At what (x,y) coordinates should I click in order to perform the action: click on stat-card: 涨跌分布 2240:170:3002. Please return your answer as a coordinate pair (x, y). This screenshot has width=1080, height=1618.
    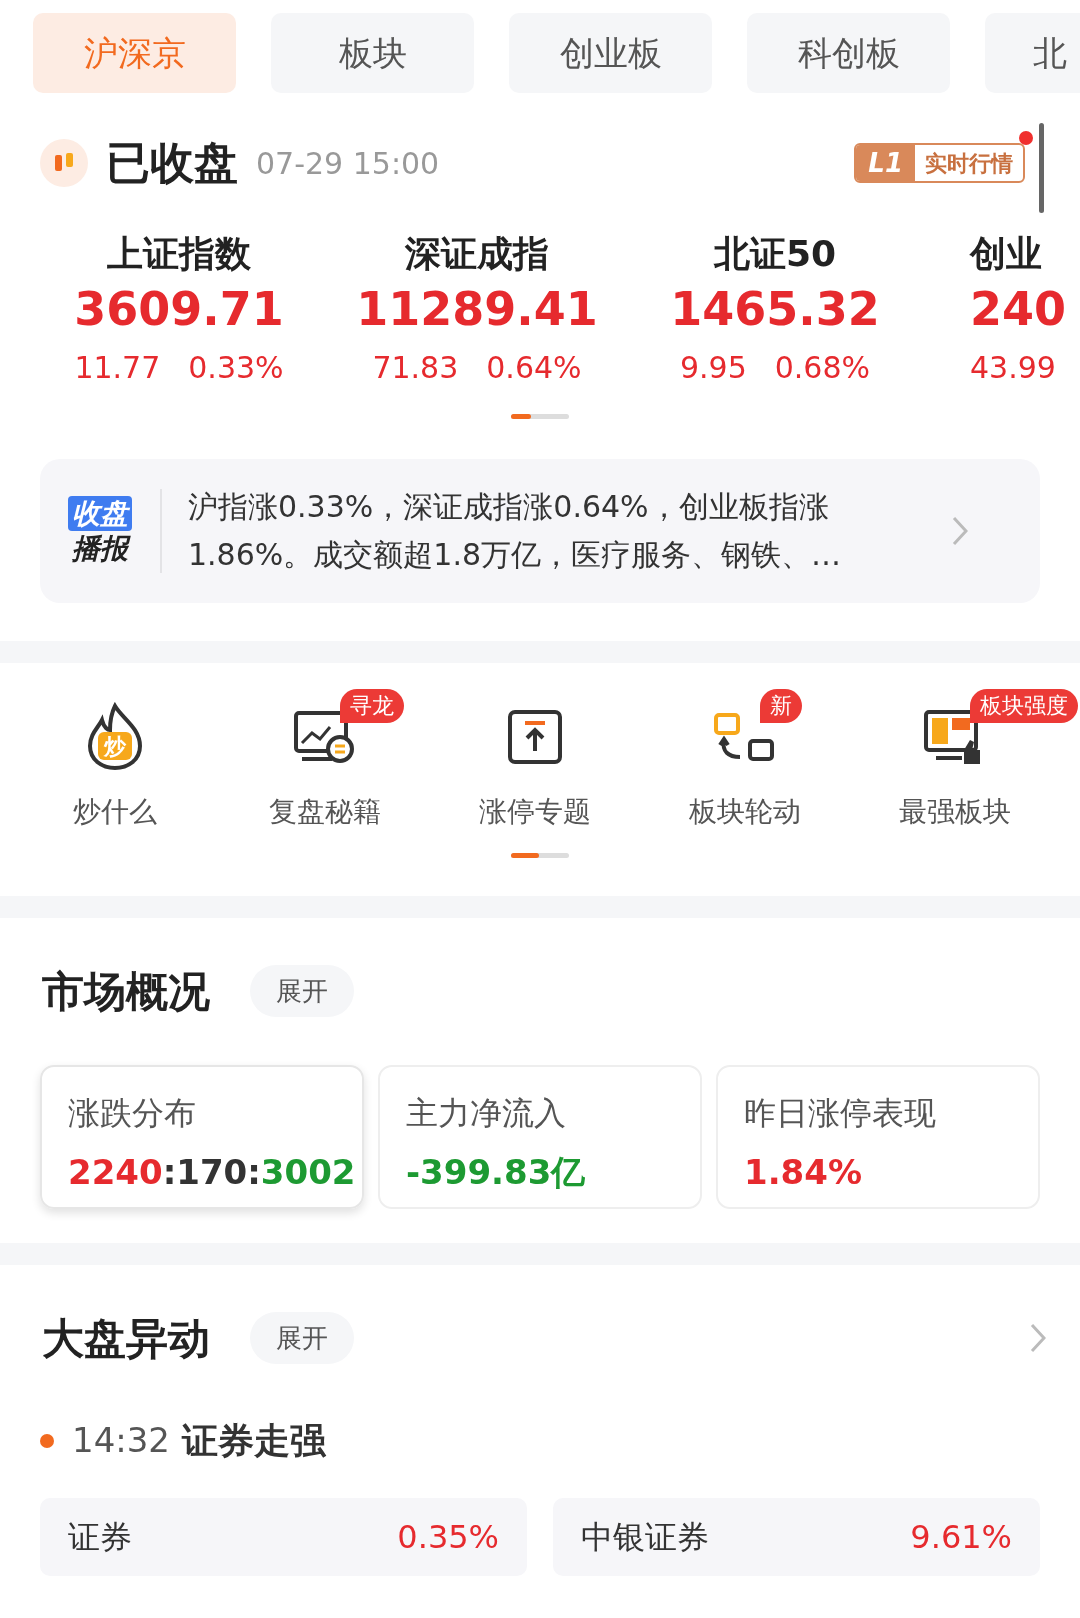
    Looking at the image, I should click on (202, 1136).